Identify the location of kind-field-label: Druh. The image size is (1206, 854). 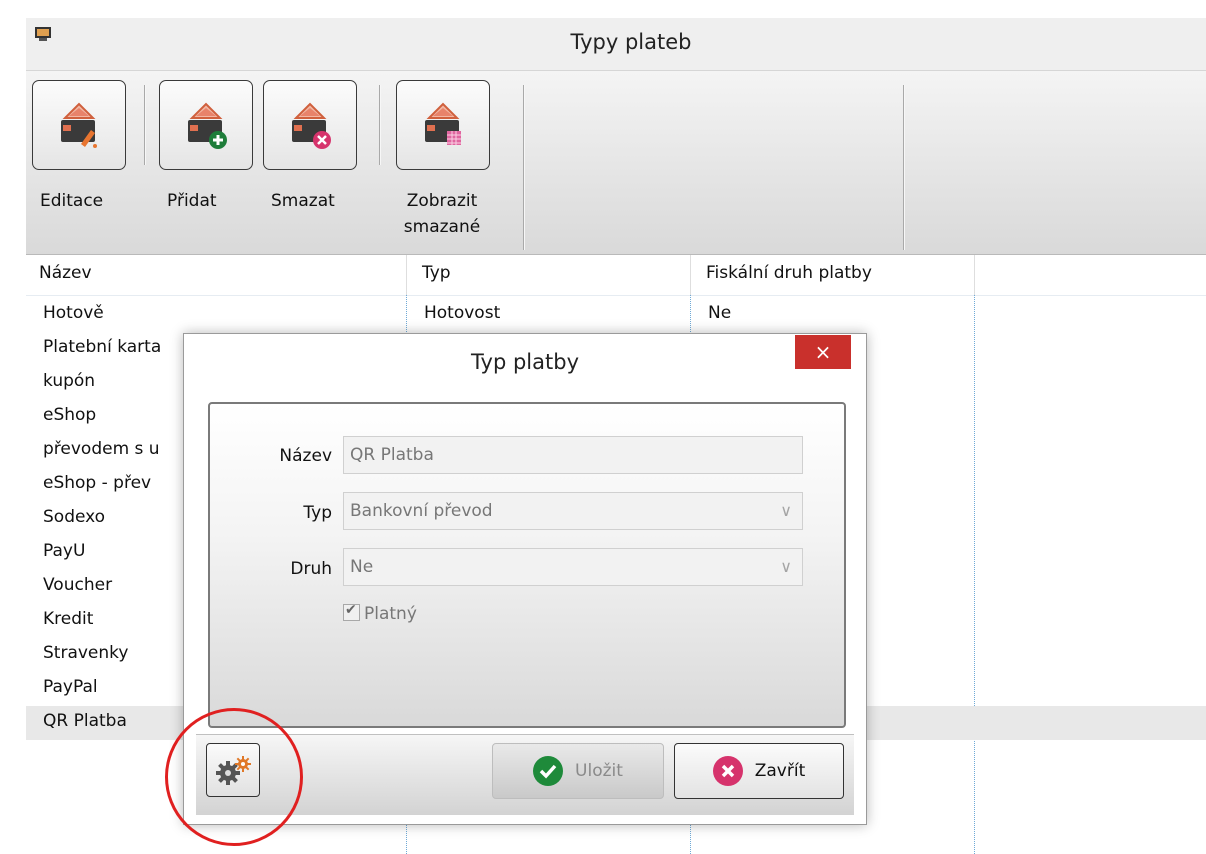
(311, 569).